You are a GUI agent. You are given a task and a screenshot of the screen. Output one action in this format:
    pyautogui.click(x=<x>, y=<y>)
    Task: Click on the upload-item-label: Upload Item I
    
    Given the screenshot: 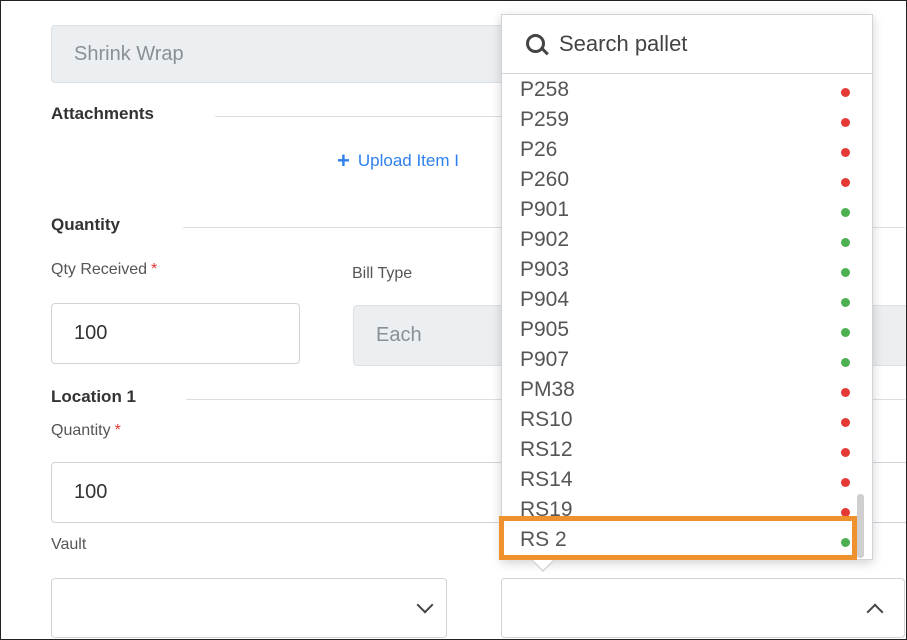 What is the action you would take?
    pyautogui.click(x=408, y=160)
    